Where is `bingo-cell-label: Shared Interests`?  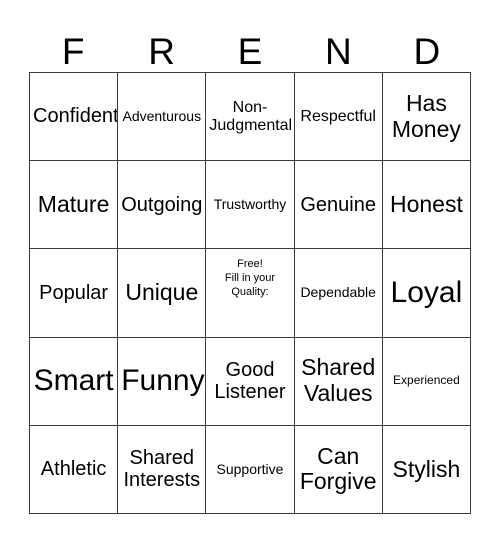 bingo-cell-label: Shared Interests is located at coordinates (162, 469).